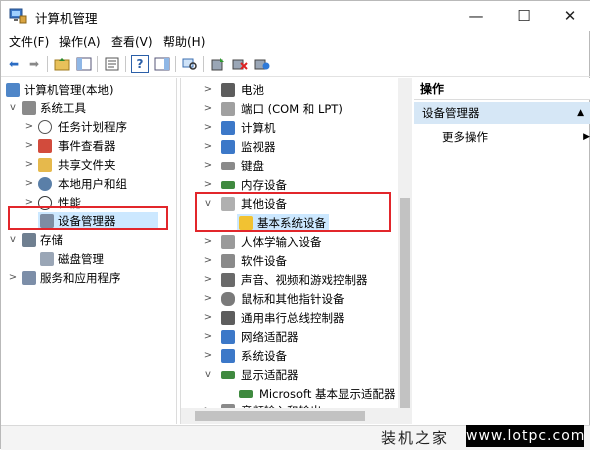  I want to click on vertical-scrollbar, so click(405, 251).